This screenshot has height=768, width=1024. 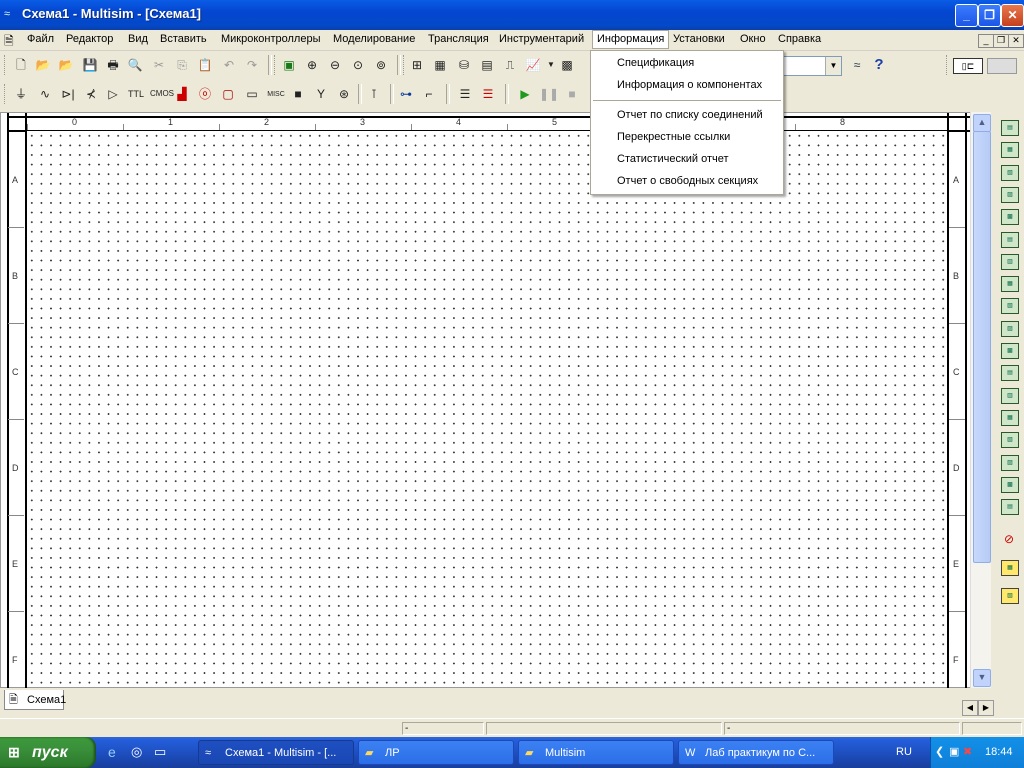 What do you see at coordinates (271, 39) in the screenshot?
I see `menu-microcontrollers: Микроконтроллеры` at bounding box center [271, 39].